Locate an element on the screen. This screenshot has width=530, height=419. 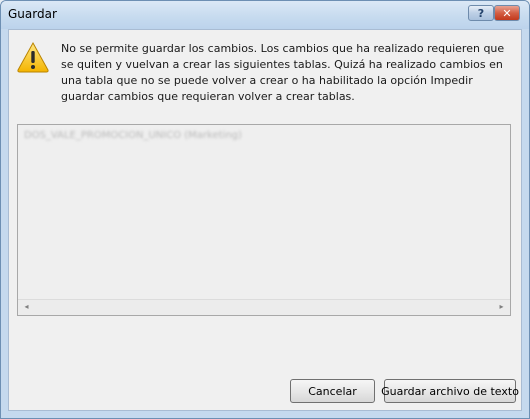
horizontal-scrollbar: ◂ ▸ is located at coordinates (264, 307).